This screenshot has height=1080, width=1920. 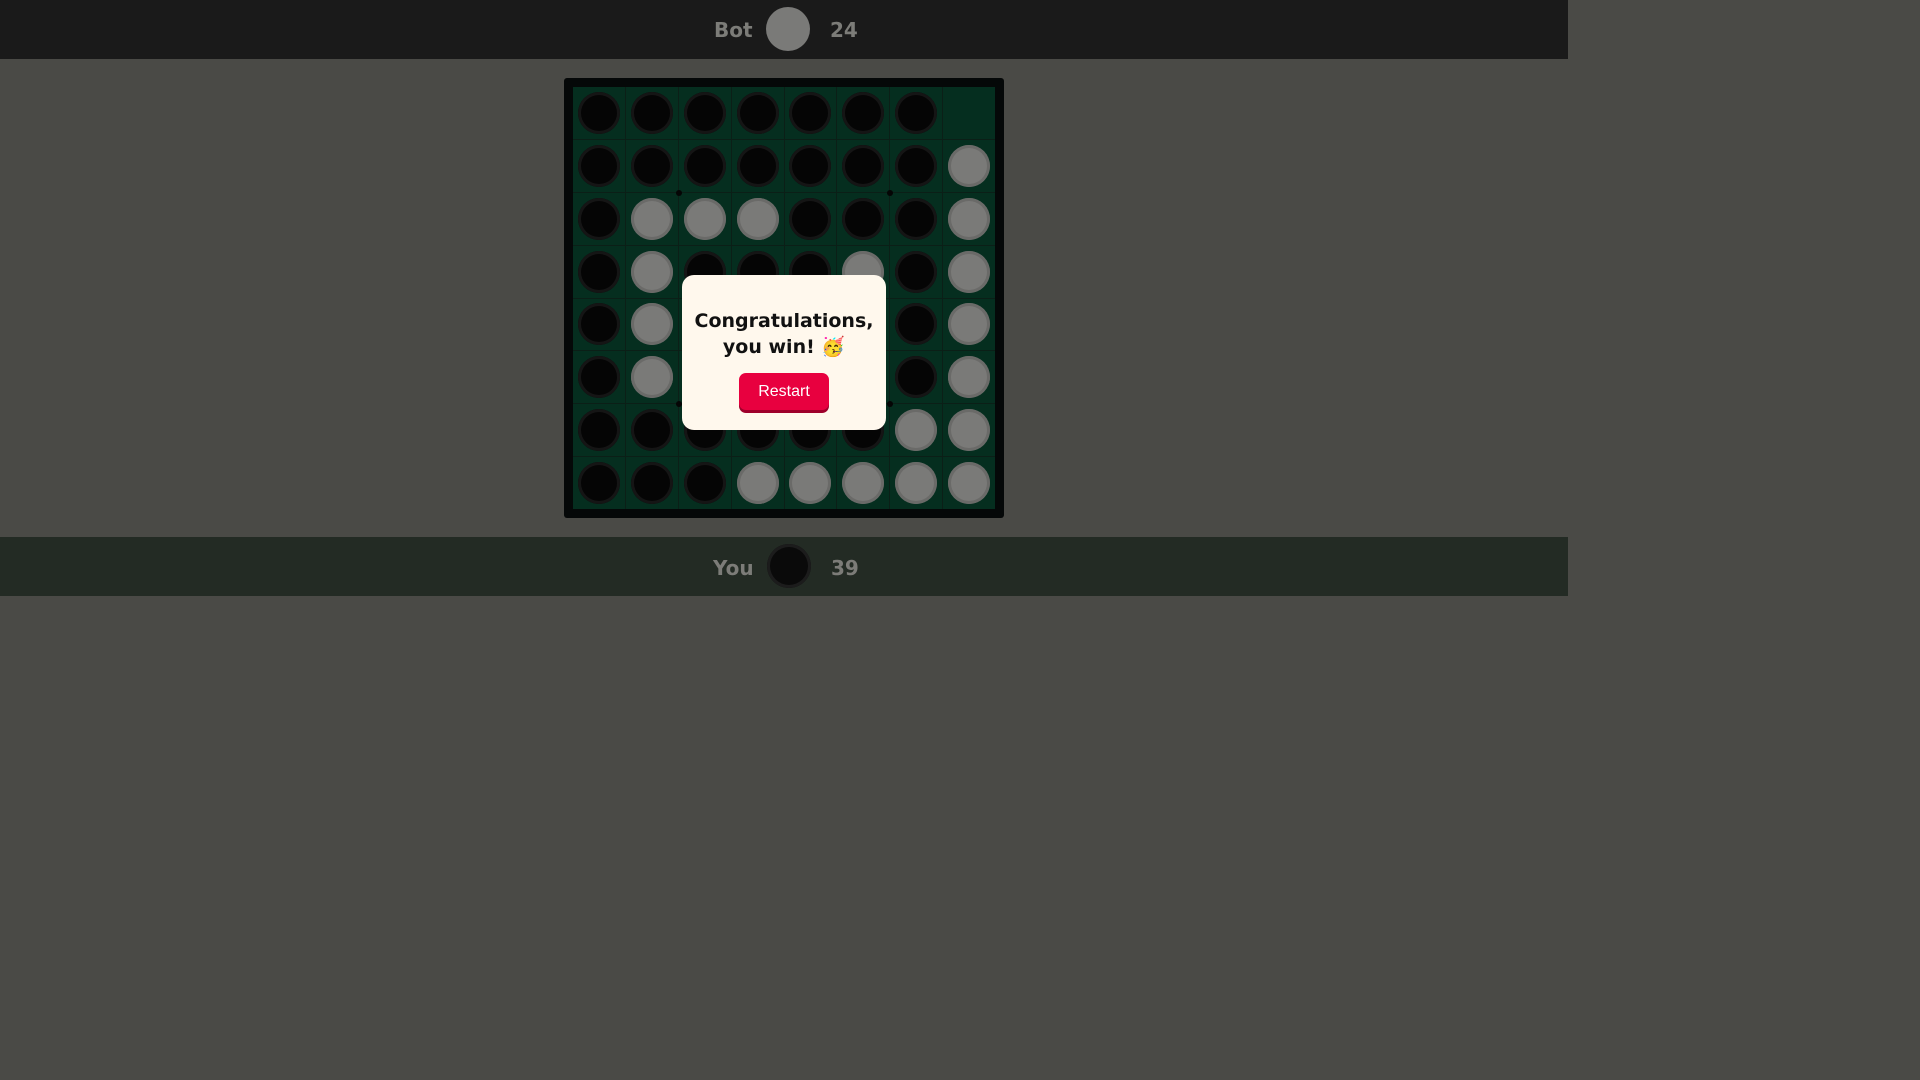 I want to click on win-message-line2: you win!, so click(x=768, y=347).